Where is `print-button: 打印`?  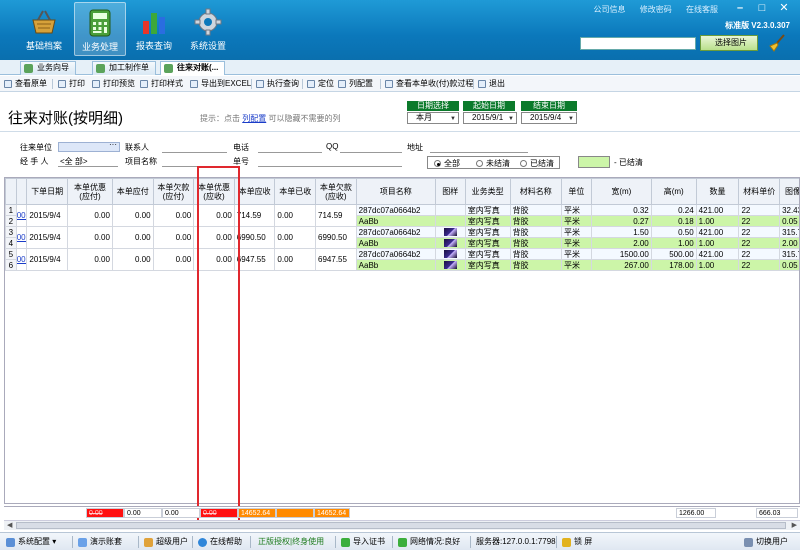
print-button: 打印 is located at coordinates (71, 84).